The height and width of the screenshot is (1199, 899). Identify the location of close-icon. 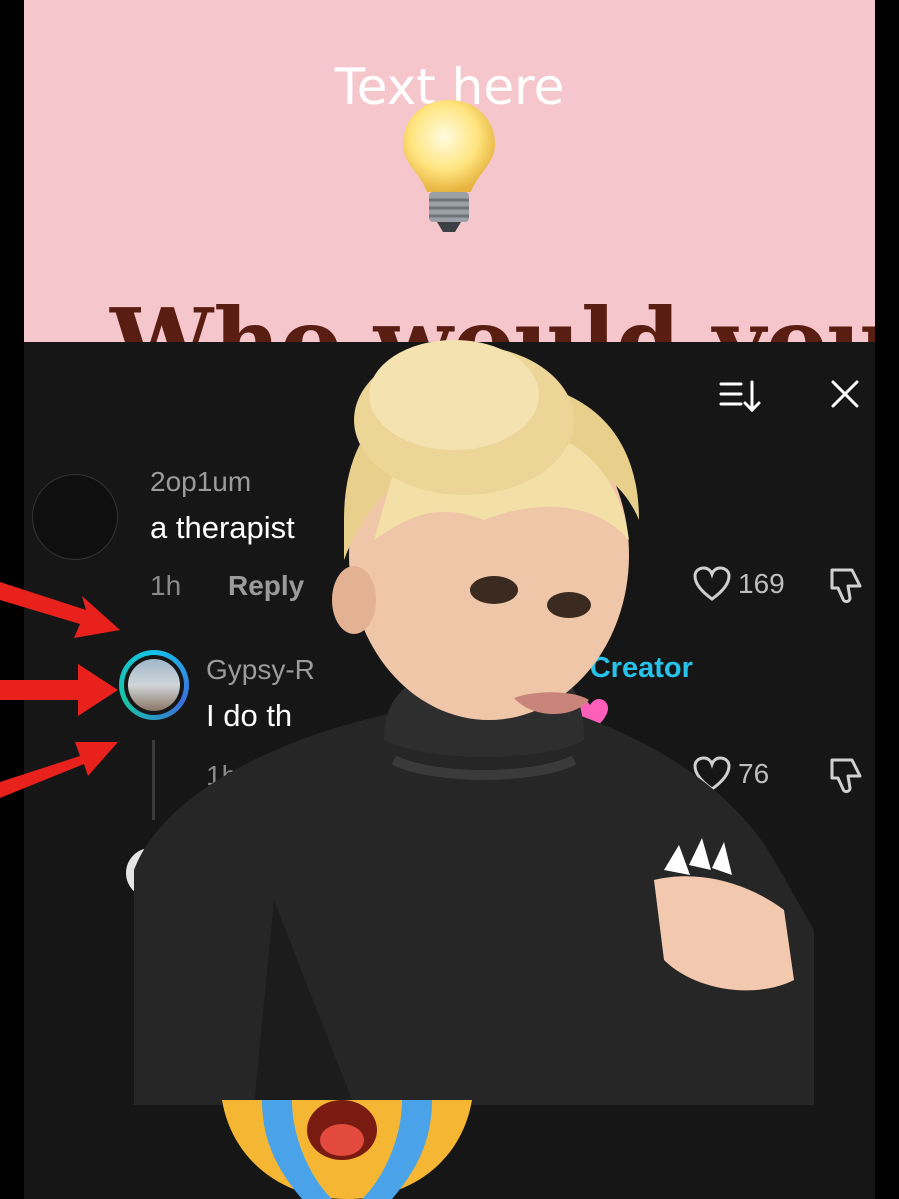
(845, 394).